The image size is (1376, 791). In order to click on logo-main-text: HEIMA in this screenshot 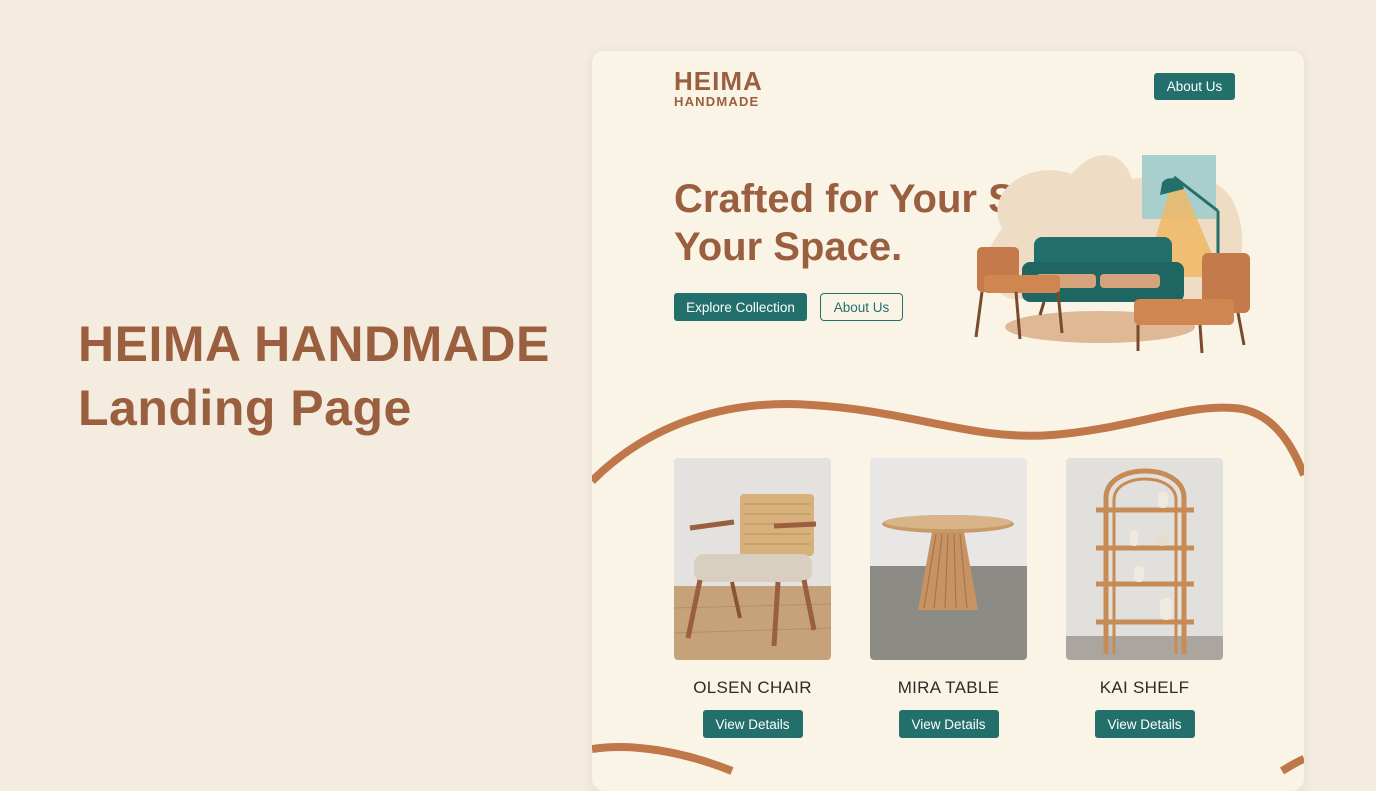, I will do `click(718, 81)`.